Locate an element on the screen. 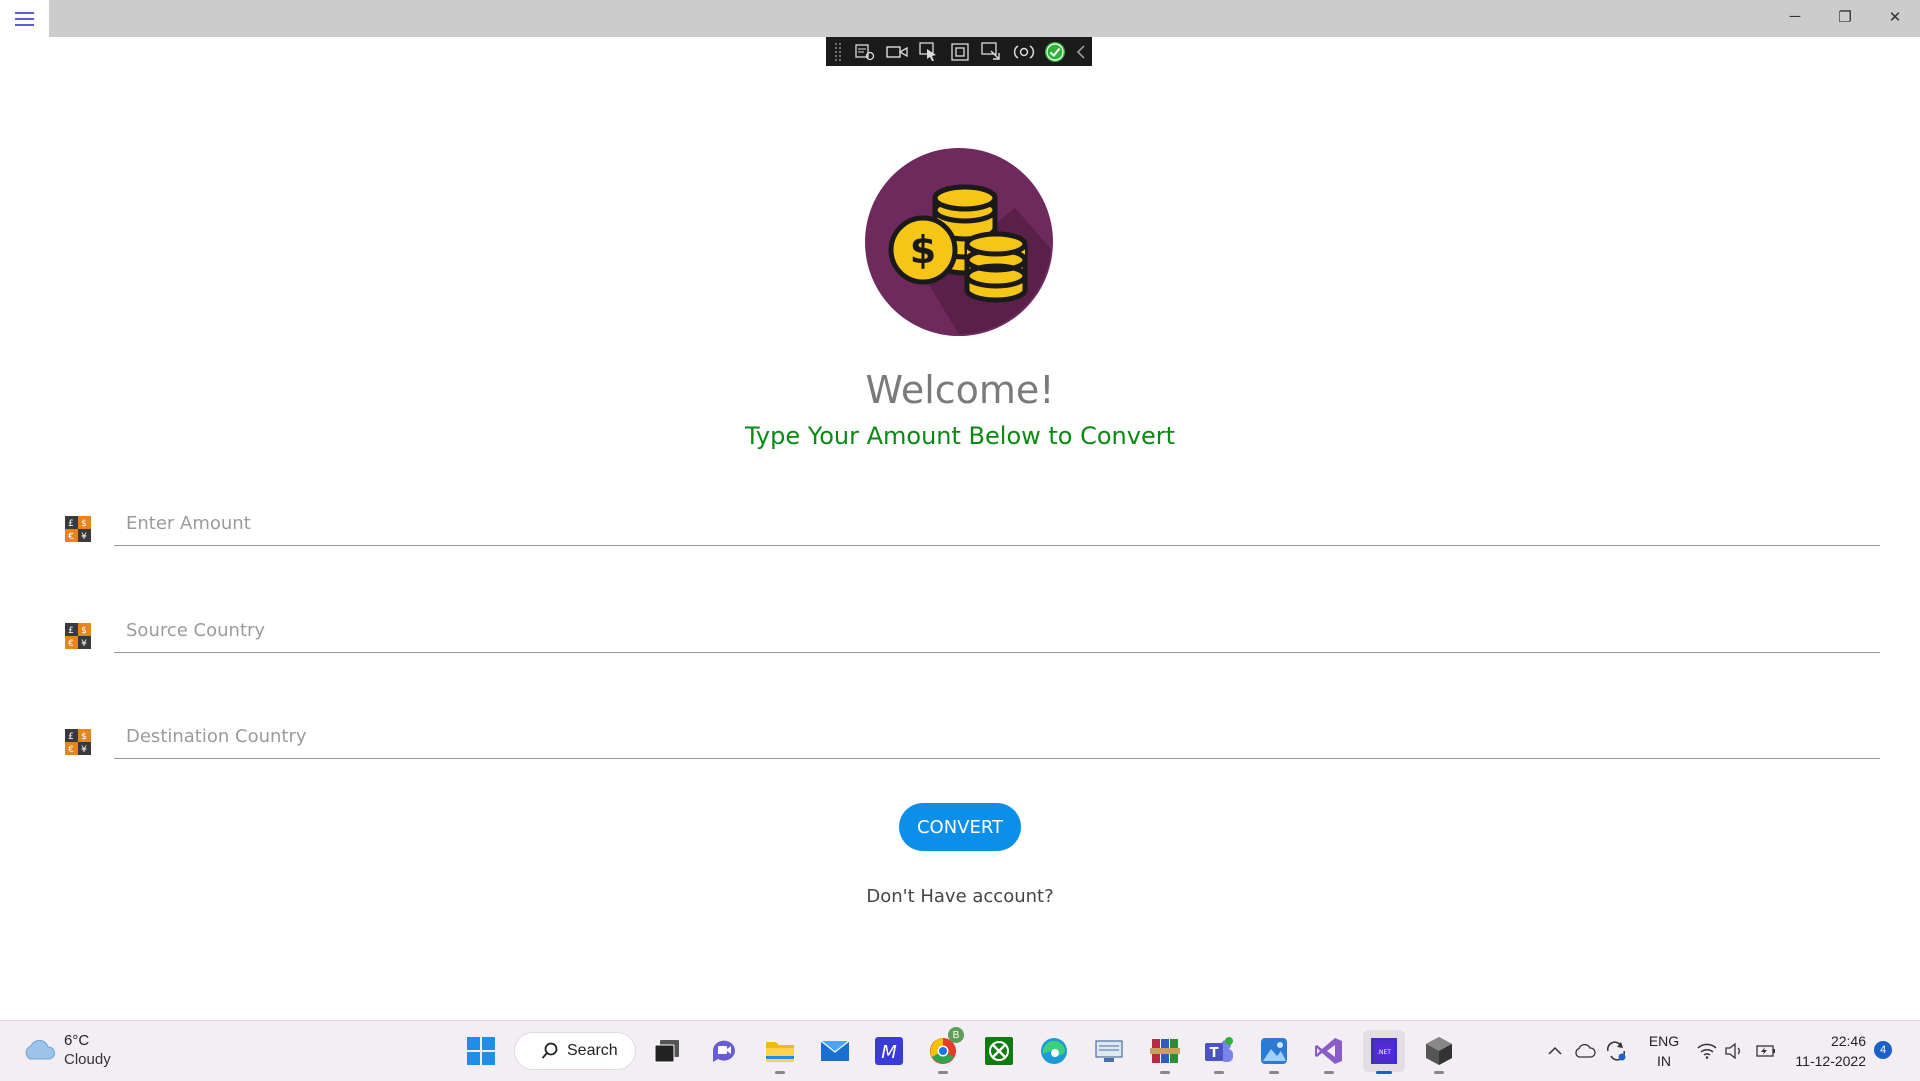 Image resolution: width=1920 pixels, height=1081 pixels. taskbar-clock: 22:46 11-12-2022 is located at coordinates (1828, 1051).